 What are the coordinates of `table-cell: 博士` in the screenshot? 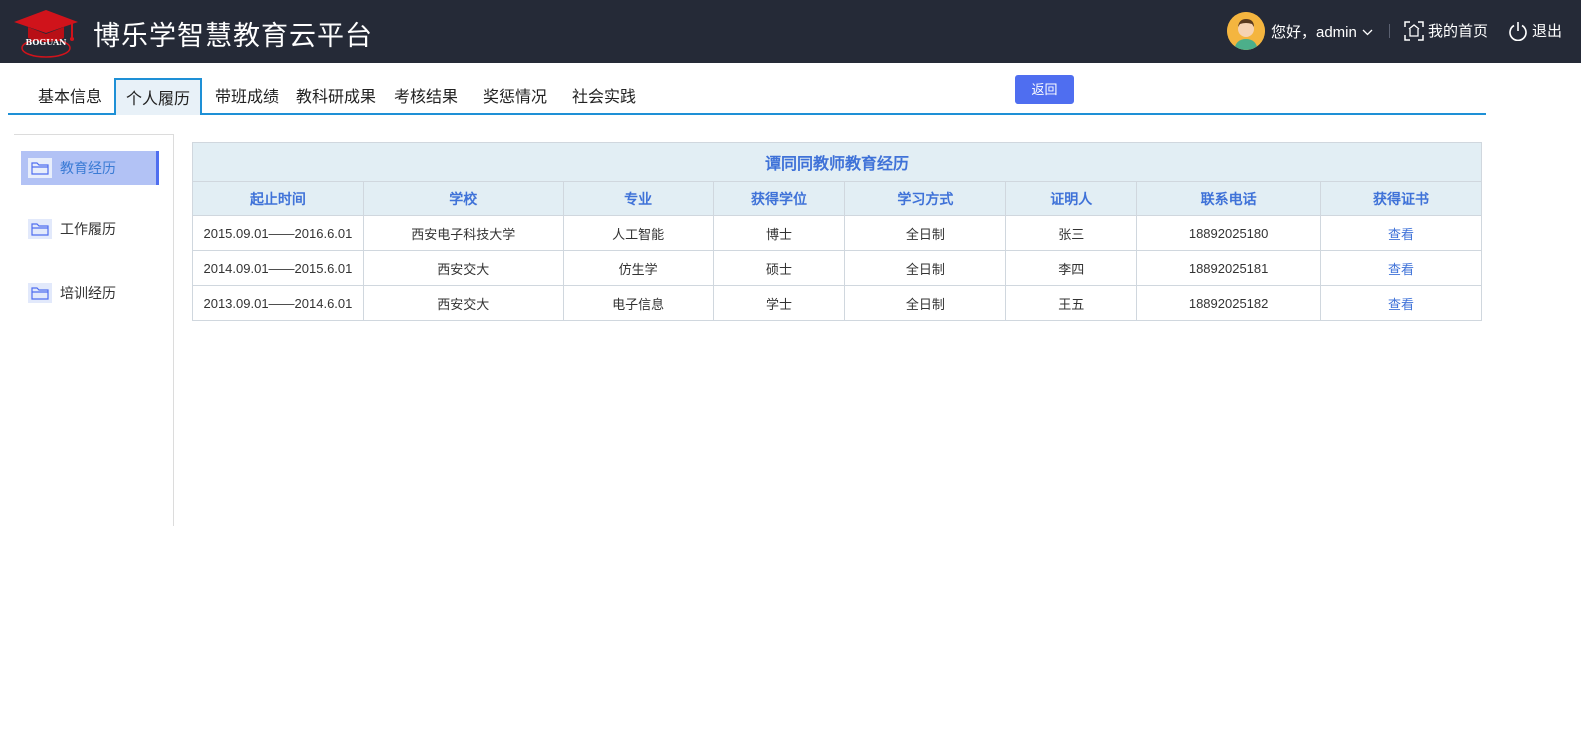 It's located at (779, 233).